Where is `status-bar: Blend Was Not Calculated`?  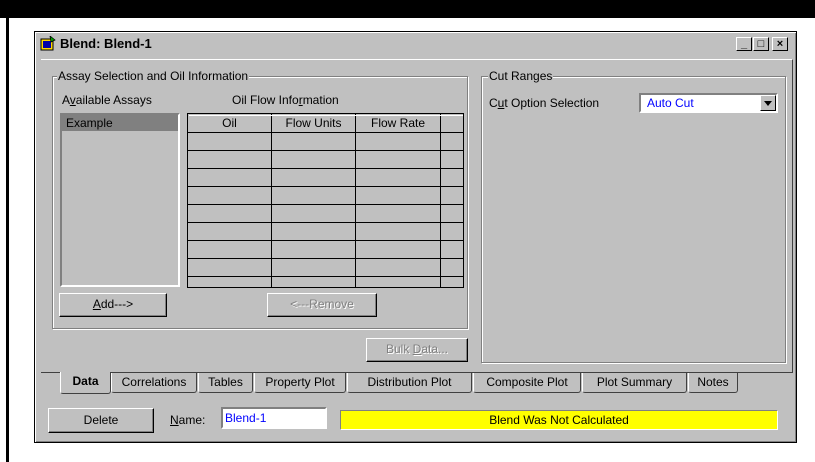
status-bar: Blend Was Not Calculated is located at coordinates (559, 420).